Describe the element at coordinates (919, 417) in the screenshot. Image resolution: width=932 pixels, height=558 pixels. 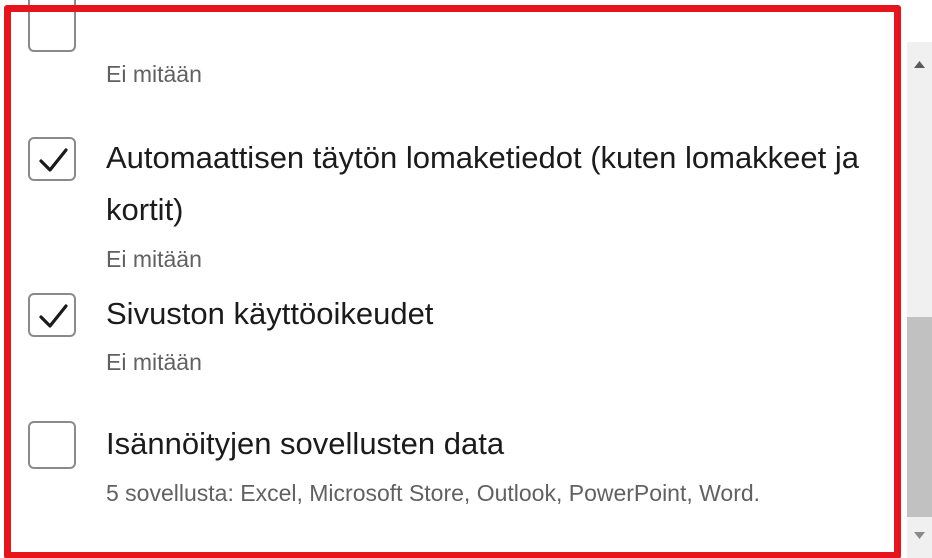
I see `scrollbar-thumb` at that location.